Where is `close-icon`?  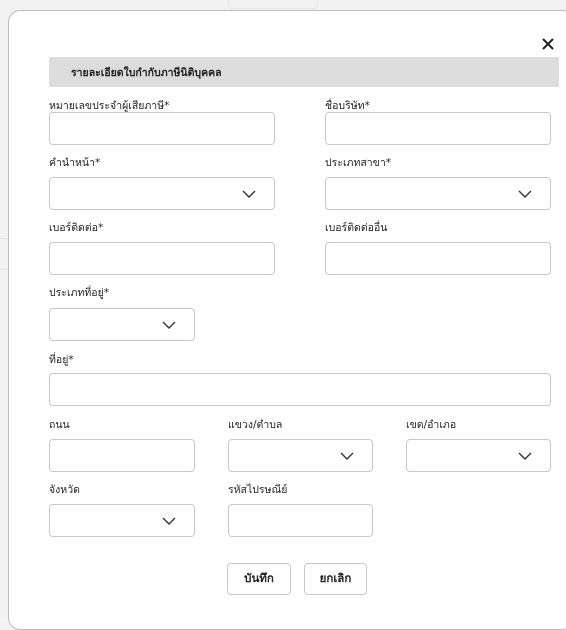 close-icon is located at coordinates (548, 44).